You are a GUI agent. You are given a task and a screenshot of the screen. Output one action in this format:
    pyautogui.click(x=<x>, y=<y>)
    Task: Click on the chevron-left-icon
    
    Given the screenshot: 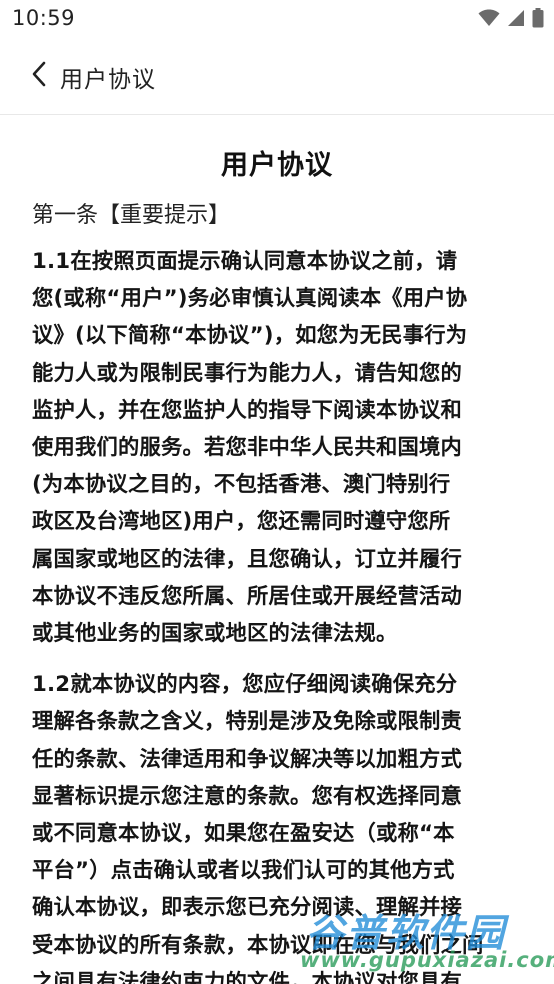 What is the action you would take?
    pyautogui.click(x=39, y=76)
    